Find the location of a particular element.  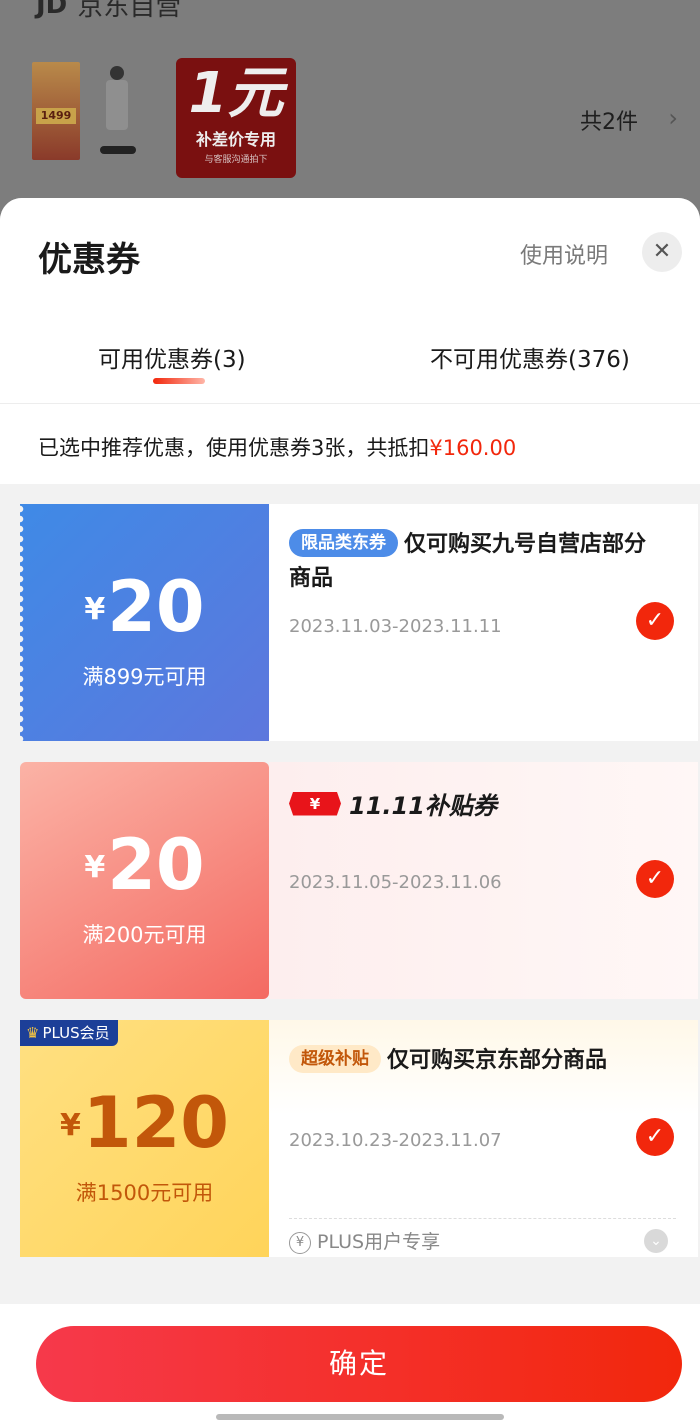

sheet-title: 优惠券 is located at coordinates (89, 260).